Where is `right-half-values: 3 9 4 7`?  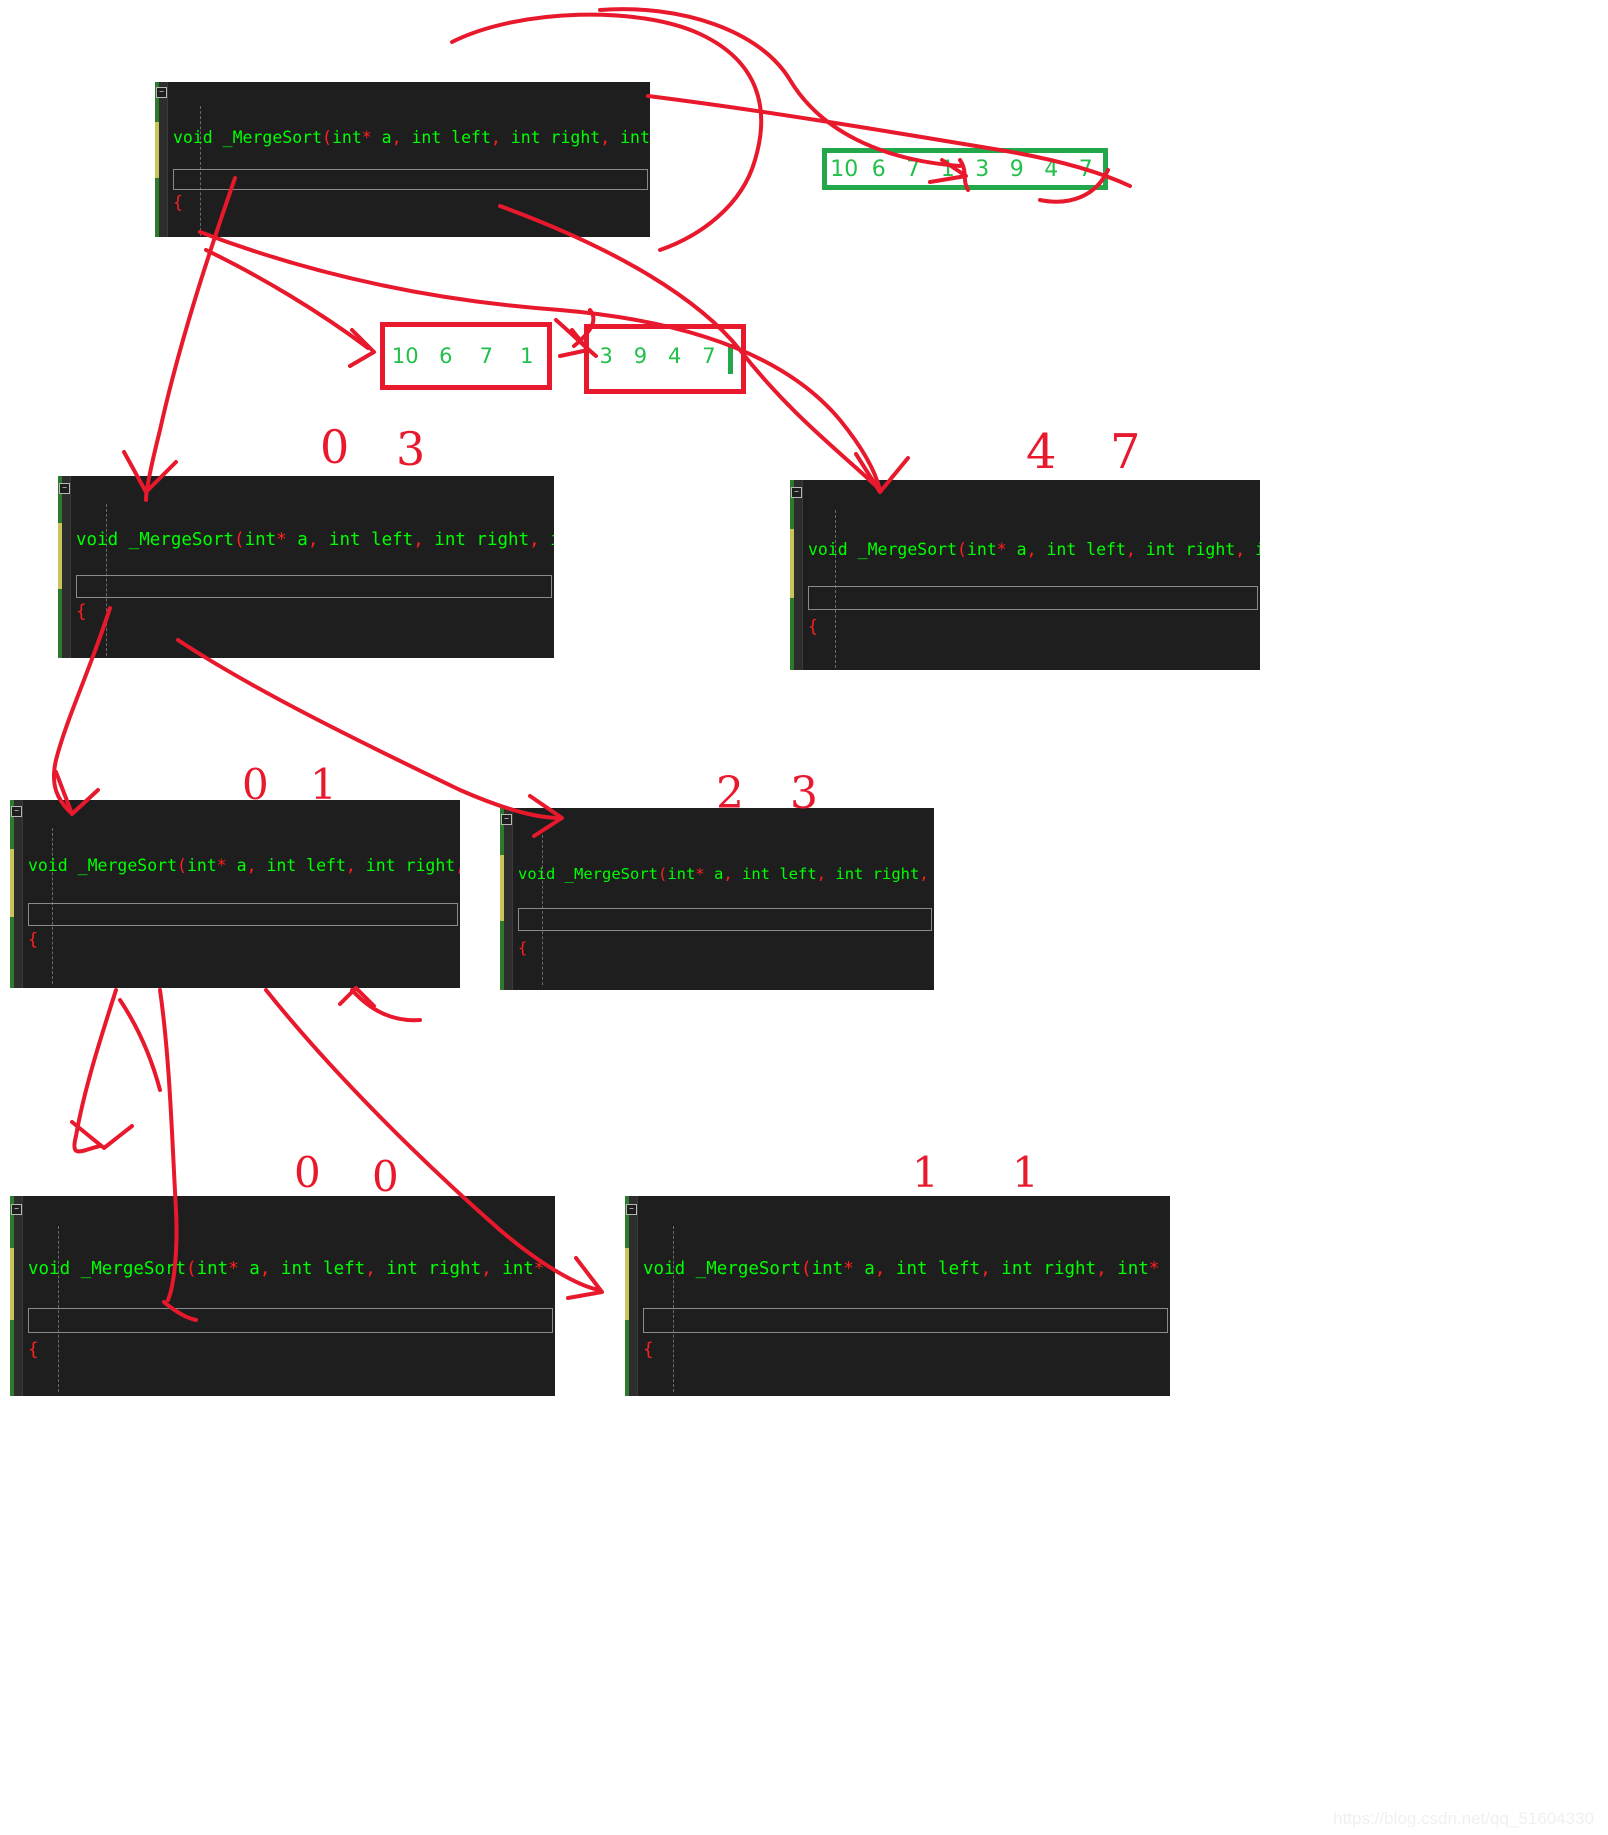 right-half-values: 3 9 4 7 is located at coordinates (665, 359).